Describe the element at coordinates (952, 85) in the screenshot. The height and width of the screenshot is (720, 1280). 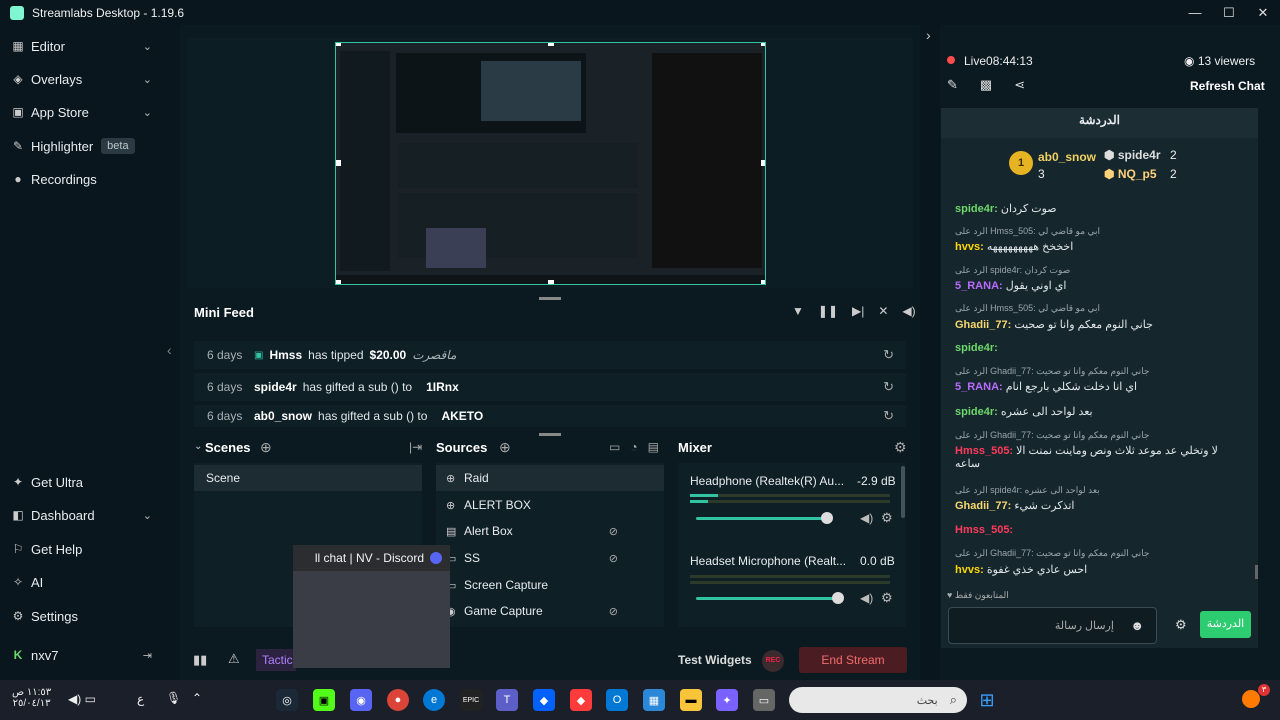
I see `edit-icon: ✎` at that location.